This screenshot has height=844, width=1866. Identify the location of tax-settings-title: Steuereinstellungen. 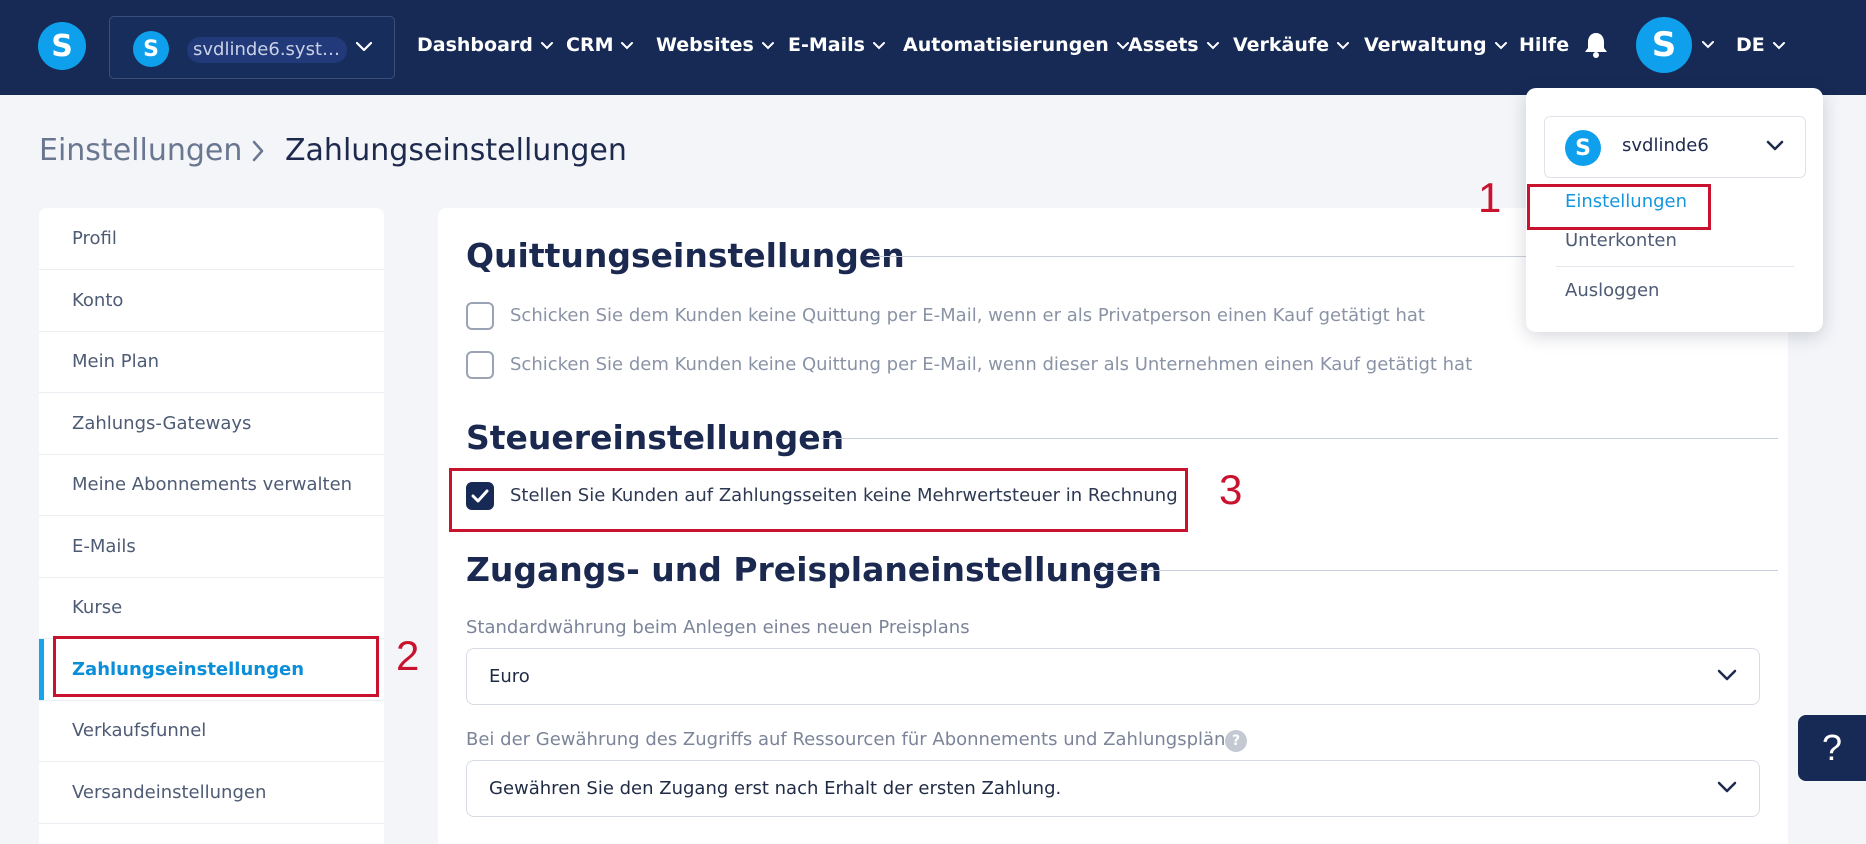
(655, 437).